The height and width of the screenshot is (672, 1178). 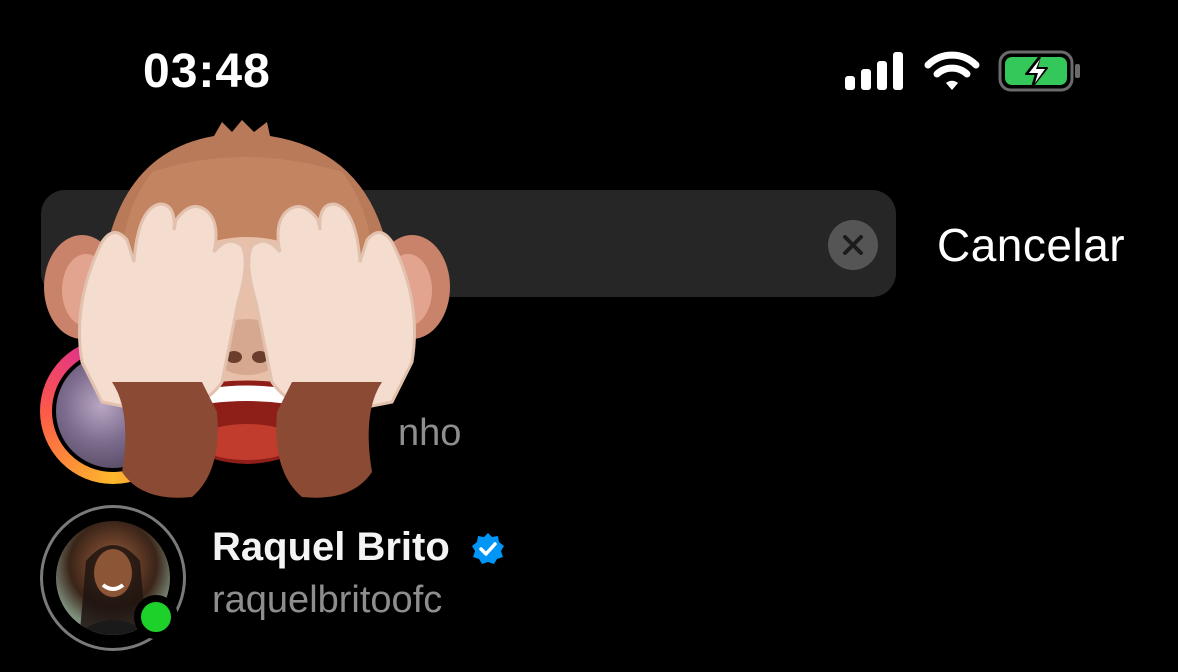 What do you see at coordinates (156, 617) in the screenshot?
I see `online-status-dot` at bounding box center [156, 617].